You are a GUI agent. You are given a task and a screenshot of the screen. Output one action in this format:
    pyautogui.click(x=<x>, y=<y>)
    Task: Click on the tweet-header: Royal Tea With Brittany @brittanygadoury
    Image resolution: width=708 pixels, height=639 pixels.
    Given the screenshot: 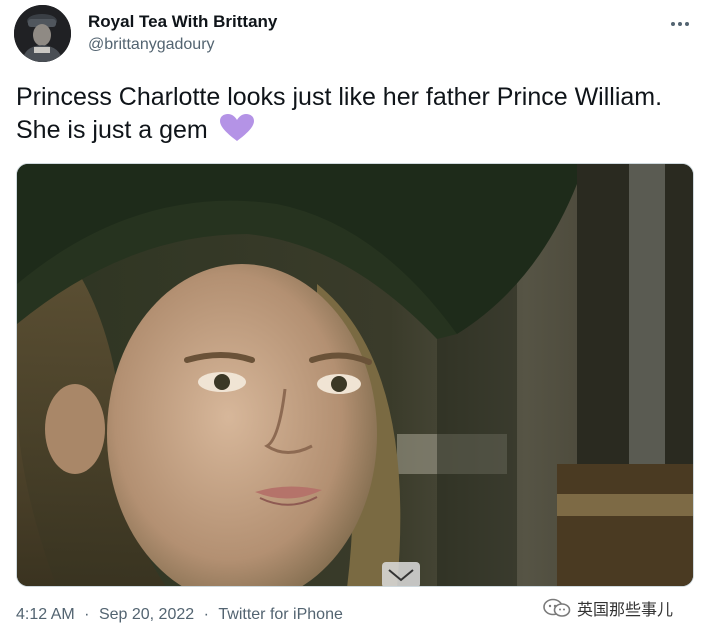 What is the action you would take?
    pyautogui.click(x=354, y=34)
    